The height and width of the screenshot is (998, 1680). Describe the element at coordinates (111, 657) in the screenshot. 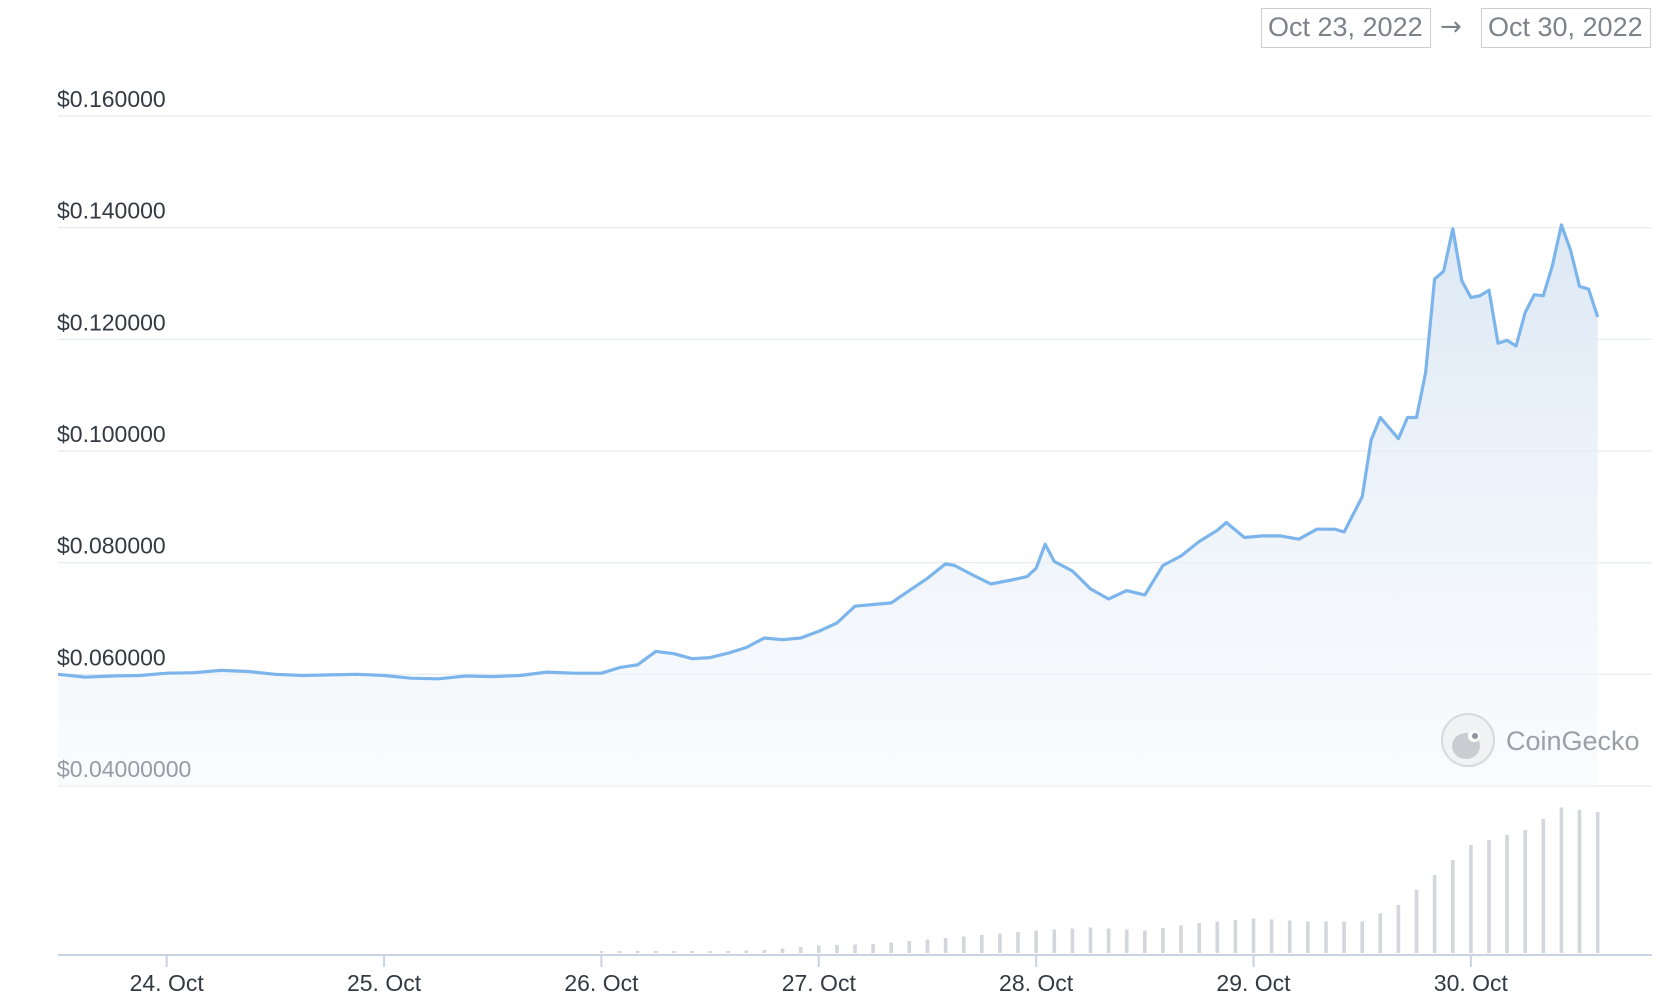

I see `y-tick-label: $0.060000` at that location.